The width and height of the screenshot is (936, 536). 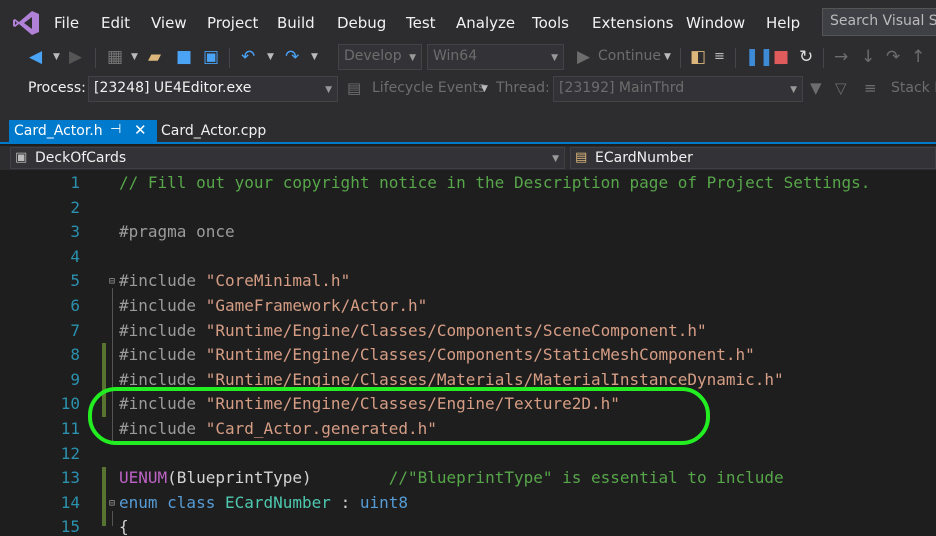 What do you see at coordinates (140, 130) in the screenshot?
I see `close-icon: ✕` at bounding box center [140, 130].